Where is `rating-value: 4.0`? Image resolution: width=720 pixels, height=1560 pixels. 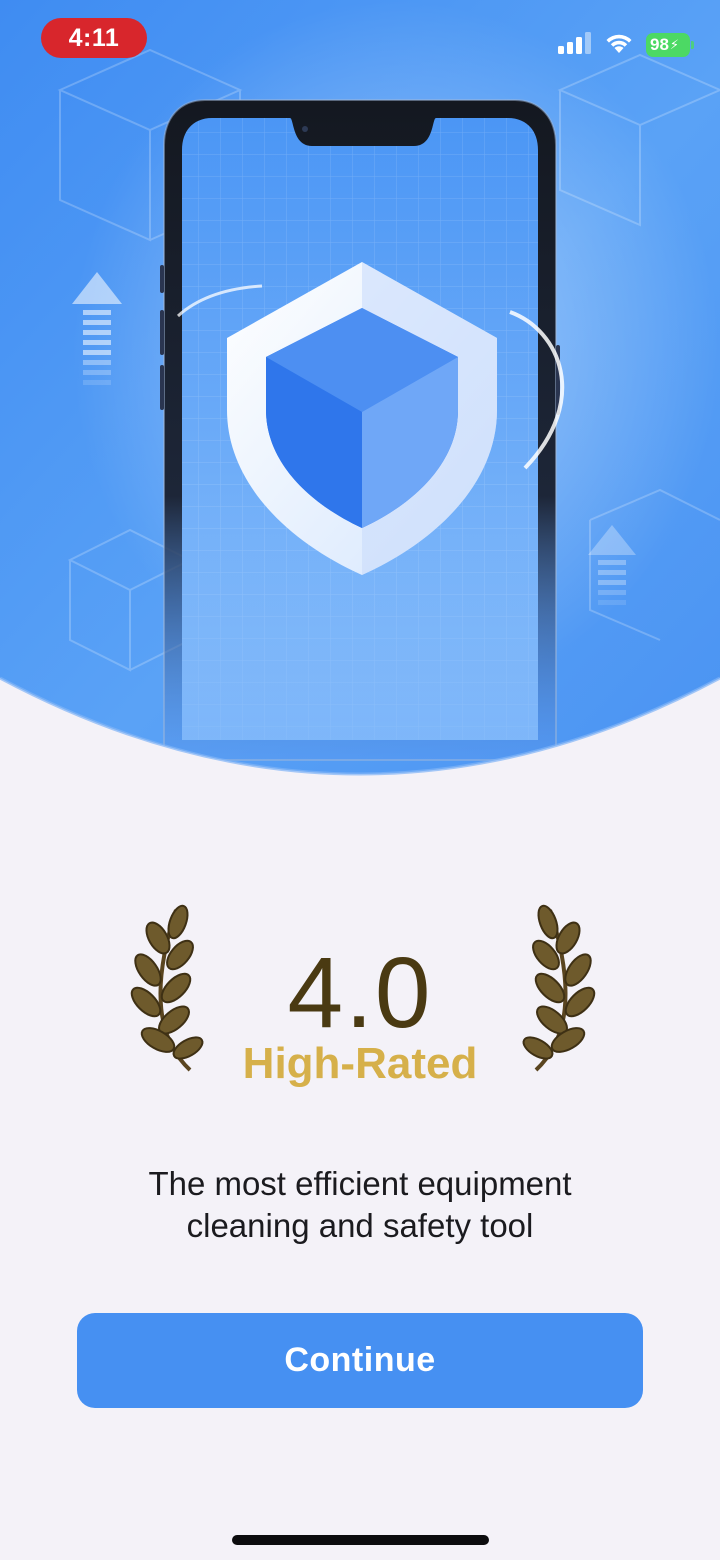
rating-value: 4.0 is located at coordinates (360, 993).